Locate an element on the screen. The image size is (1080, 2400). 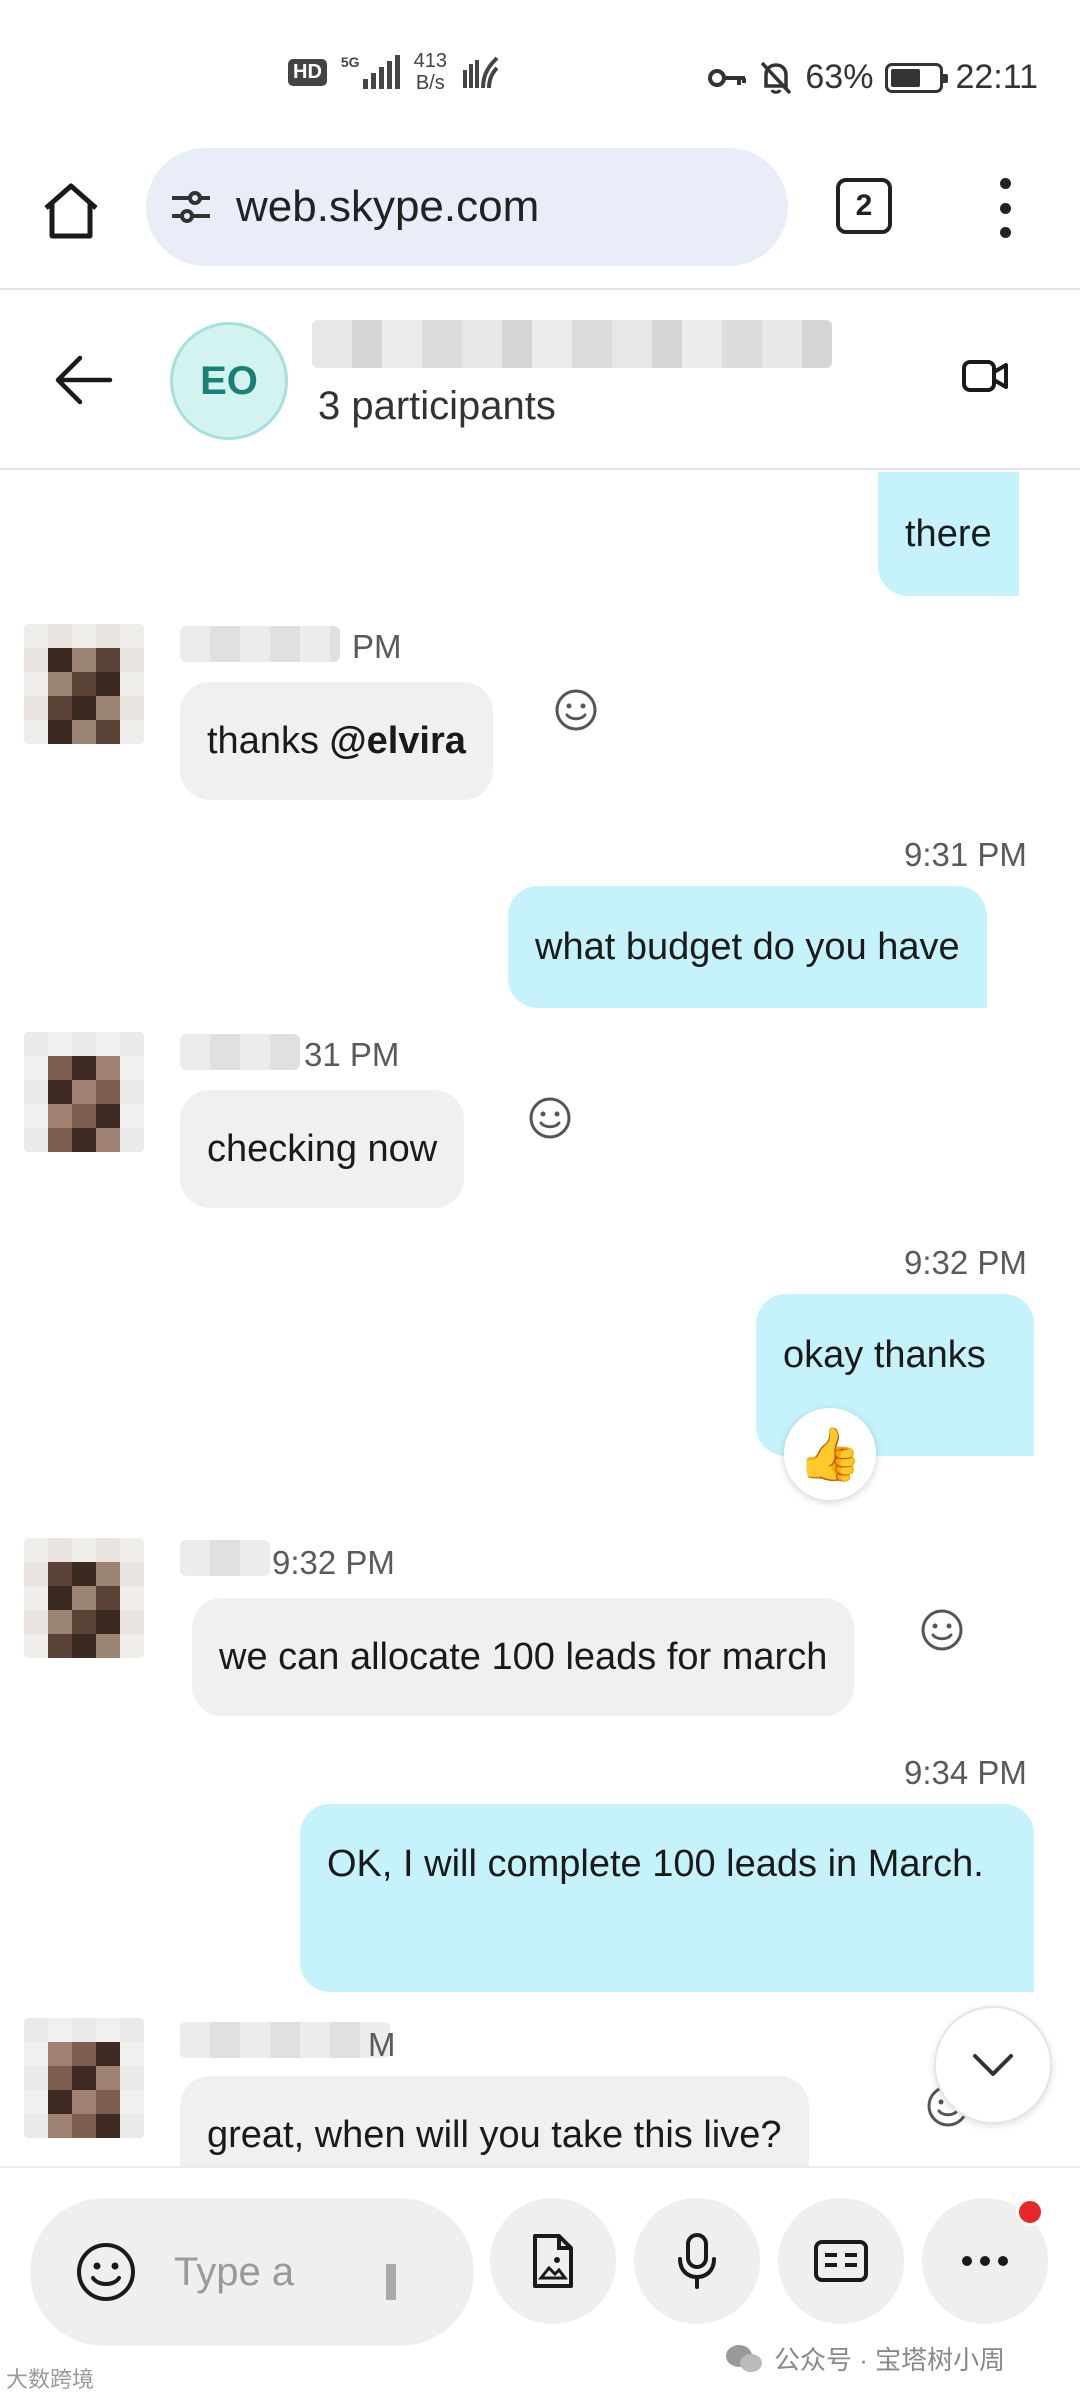
address-bar: web.skype.com is located at coordinates (467, 207).